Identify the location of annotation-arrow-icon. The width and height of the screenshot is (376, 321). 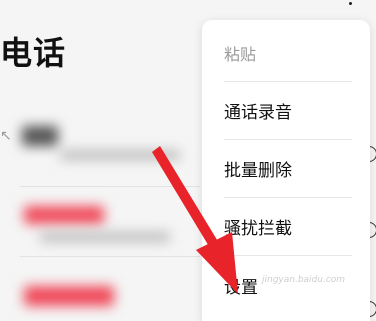
(195, 220).